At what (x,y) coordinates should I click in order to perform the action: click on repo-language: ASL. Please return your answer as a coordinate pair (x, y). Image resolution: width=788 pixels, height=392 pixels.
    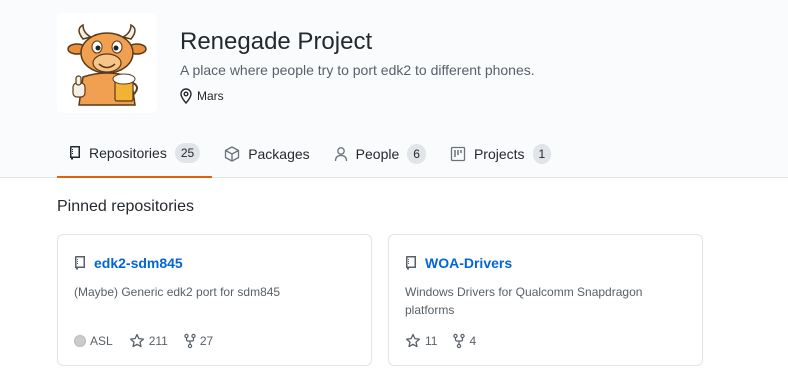
    Looking at the image, I should click on (93, 341).